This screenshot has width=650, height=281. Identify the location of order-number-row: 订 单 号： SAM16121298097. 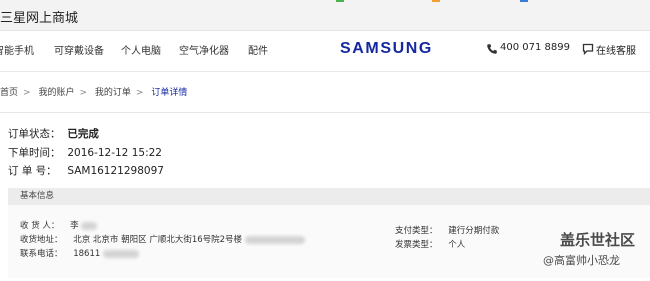
(86, 170).